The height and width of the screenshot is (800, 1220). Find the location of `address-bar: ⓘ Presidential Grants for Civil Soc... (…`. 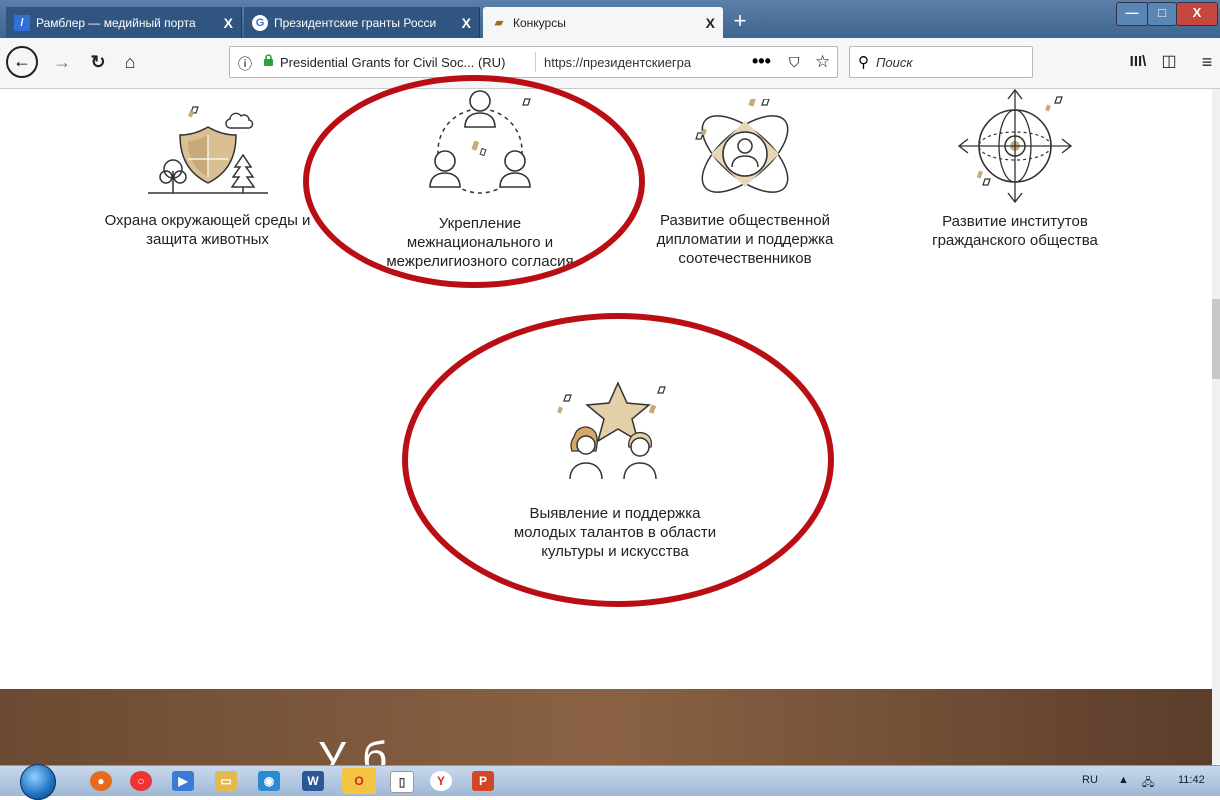

address-bar: ⓘ Presidential Grants for Civil Soc... (… is located at coordinates (533, 62).